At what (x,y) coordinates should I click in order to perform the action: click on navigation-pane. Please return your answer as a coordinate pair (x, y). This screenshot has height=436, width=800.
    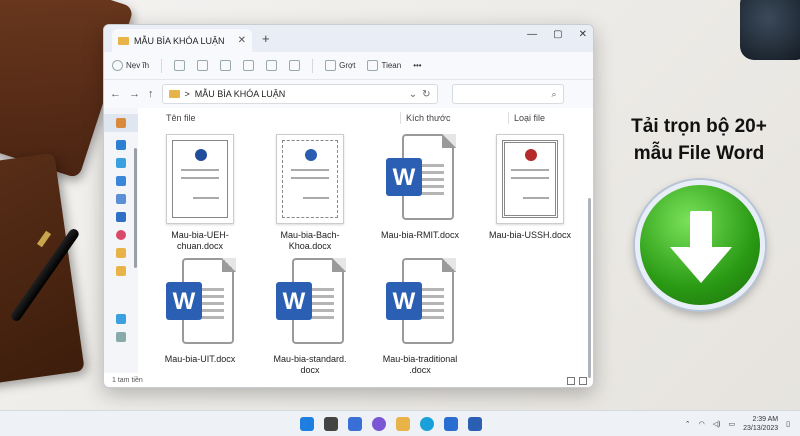
    Looking at the image, I should click on (121, 240).